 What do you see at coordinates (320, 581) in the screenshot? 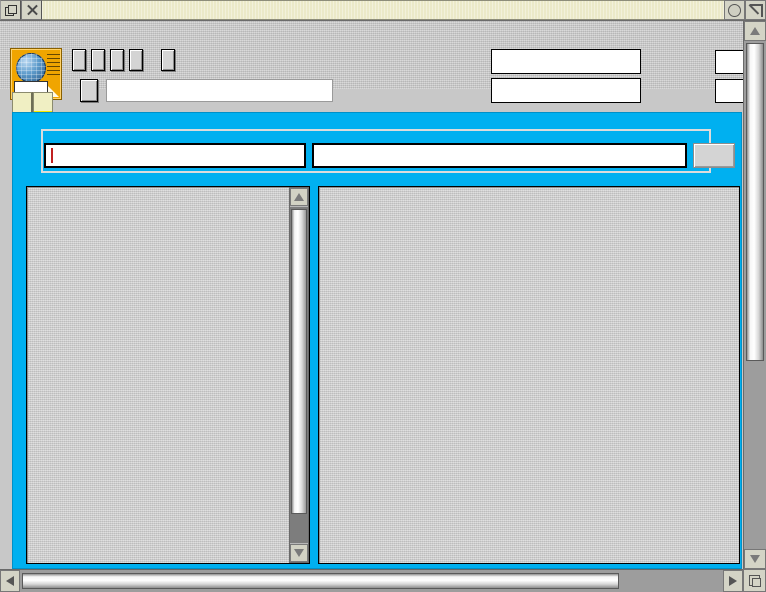
I see `window-hscroll-thumb` at bounding box center [320, 581].